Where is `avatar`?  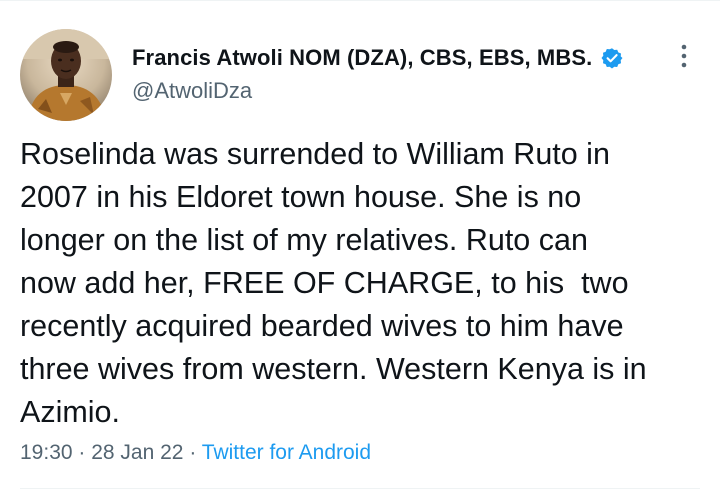
avatar is located at coordinates (66, 75).